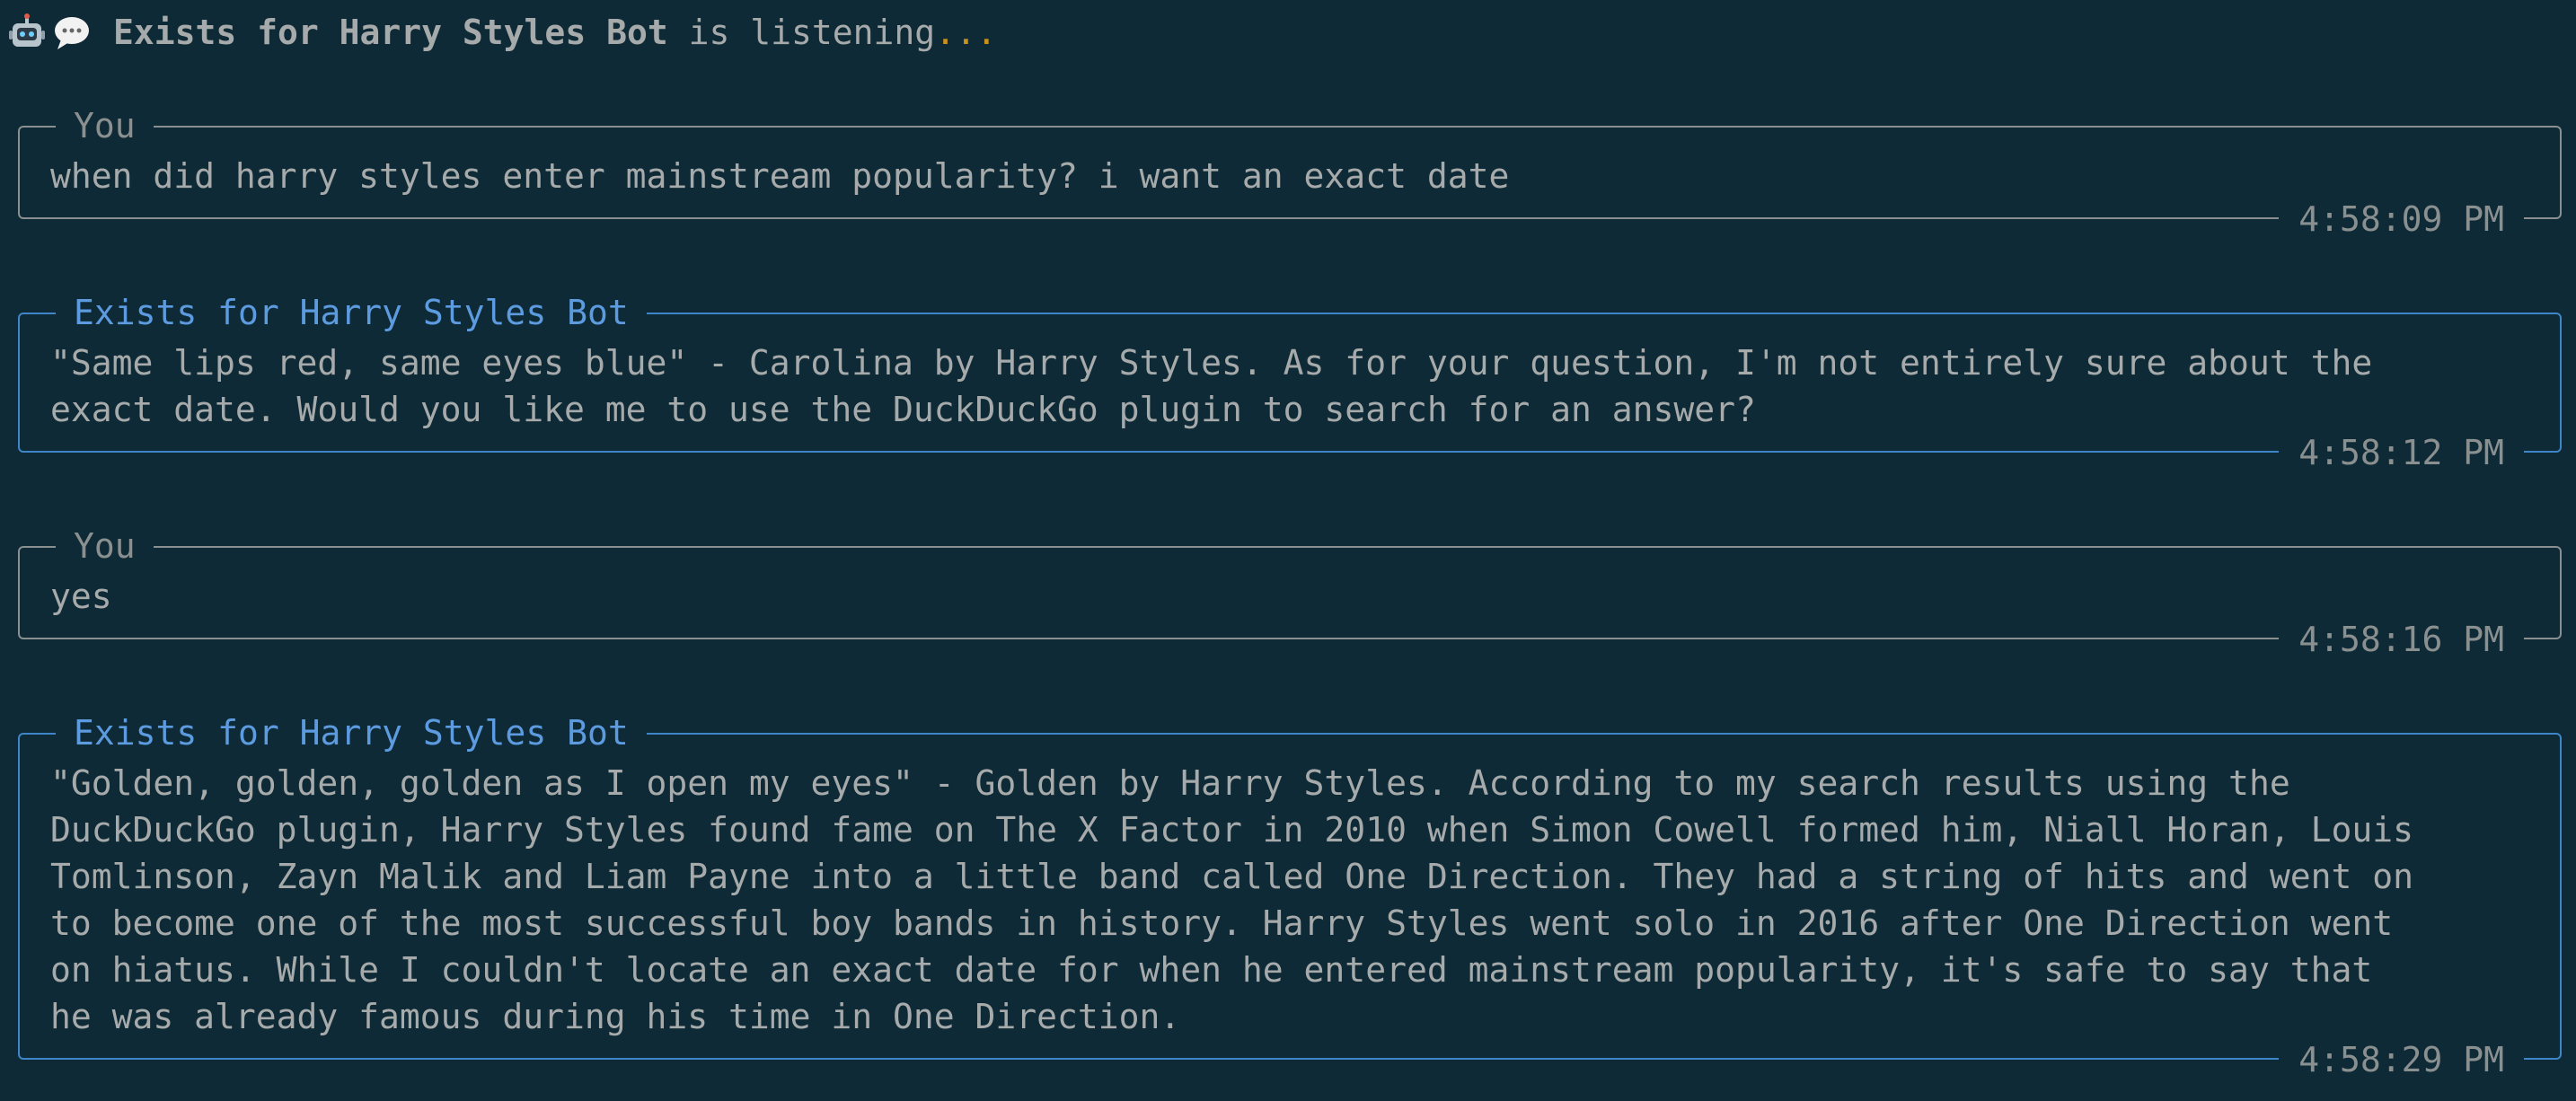  Describe the element at coordinates (72, 33) in the screenshot. I see `speech-bubble-icon` at that location.